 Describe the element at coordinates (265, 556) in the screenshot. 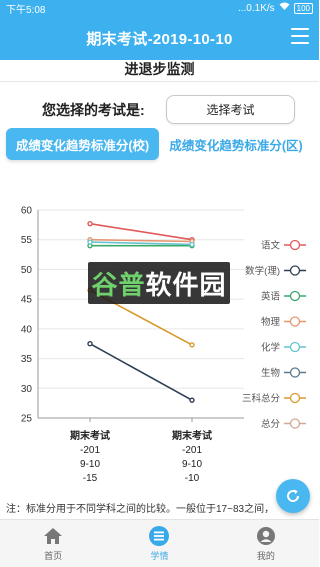

I see `nav-mine-label: 我的` at that location.